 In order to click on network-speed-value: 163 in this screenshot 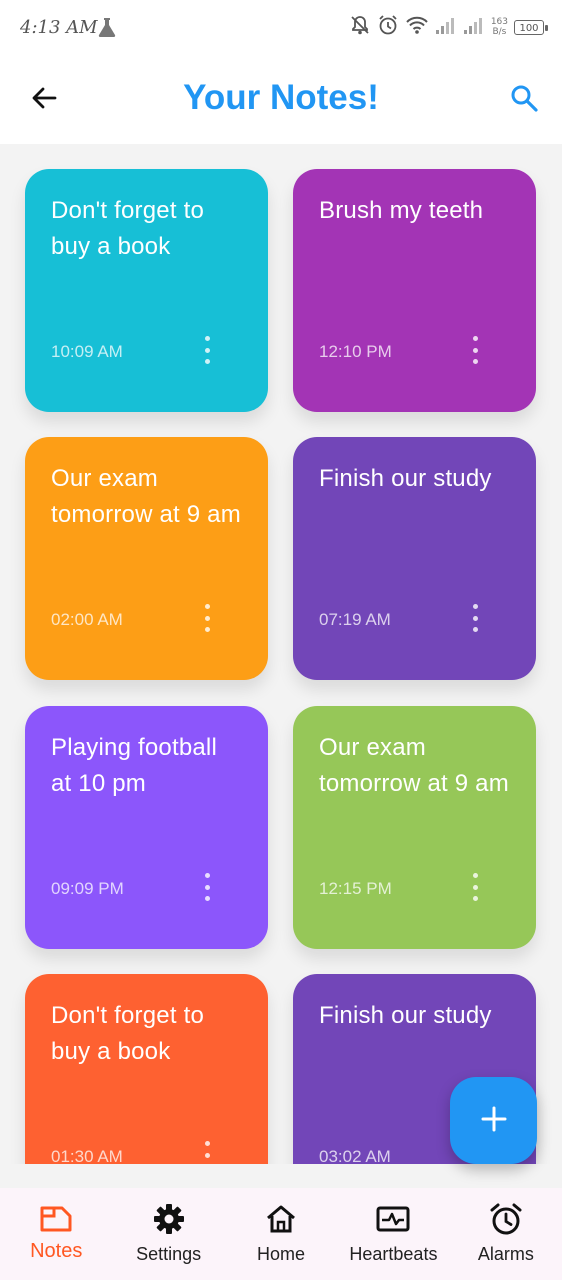, I will do `click(499, 22)`.